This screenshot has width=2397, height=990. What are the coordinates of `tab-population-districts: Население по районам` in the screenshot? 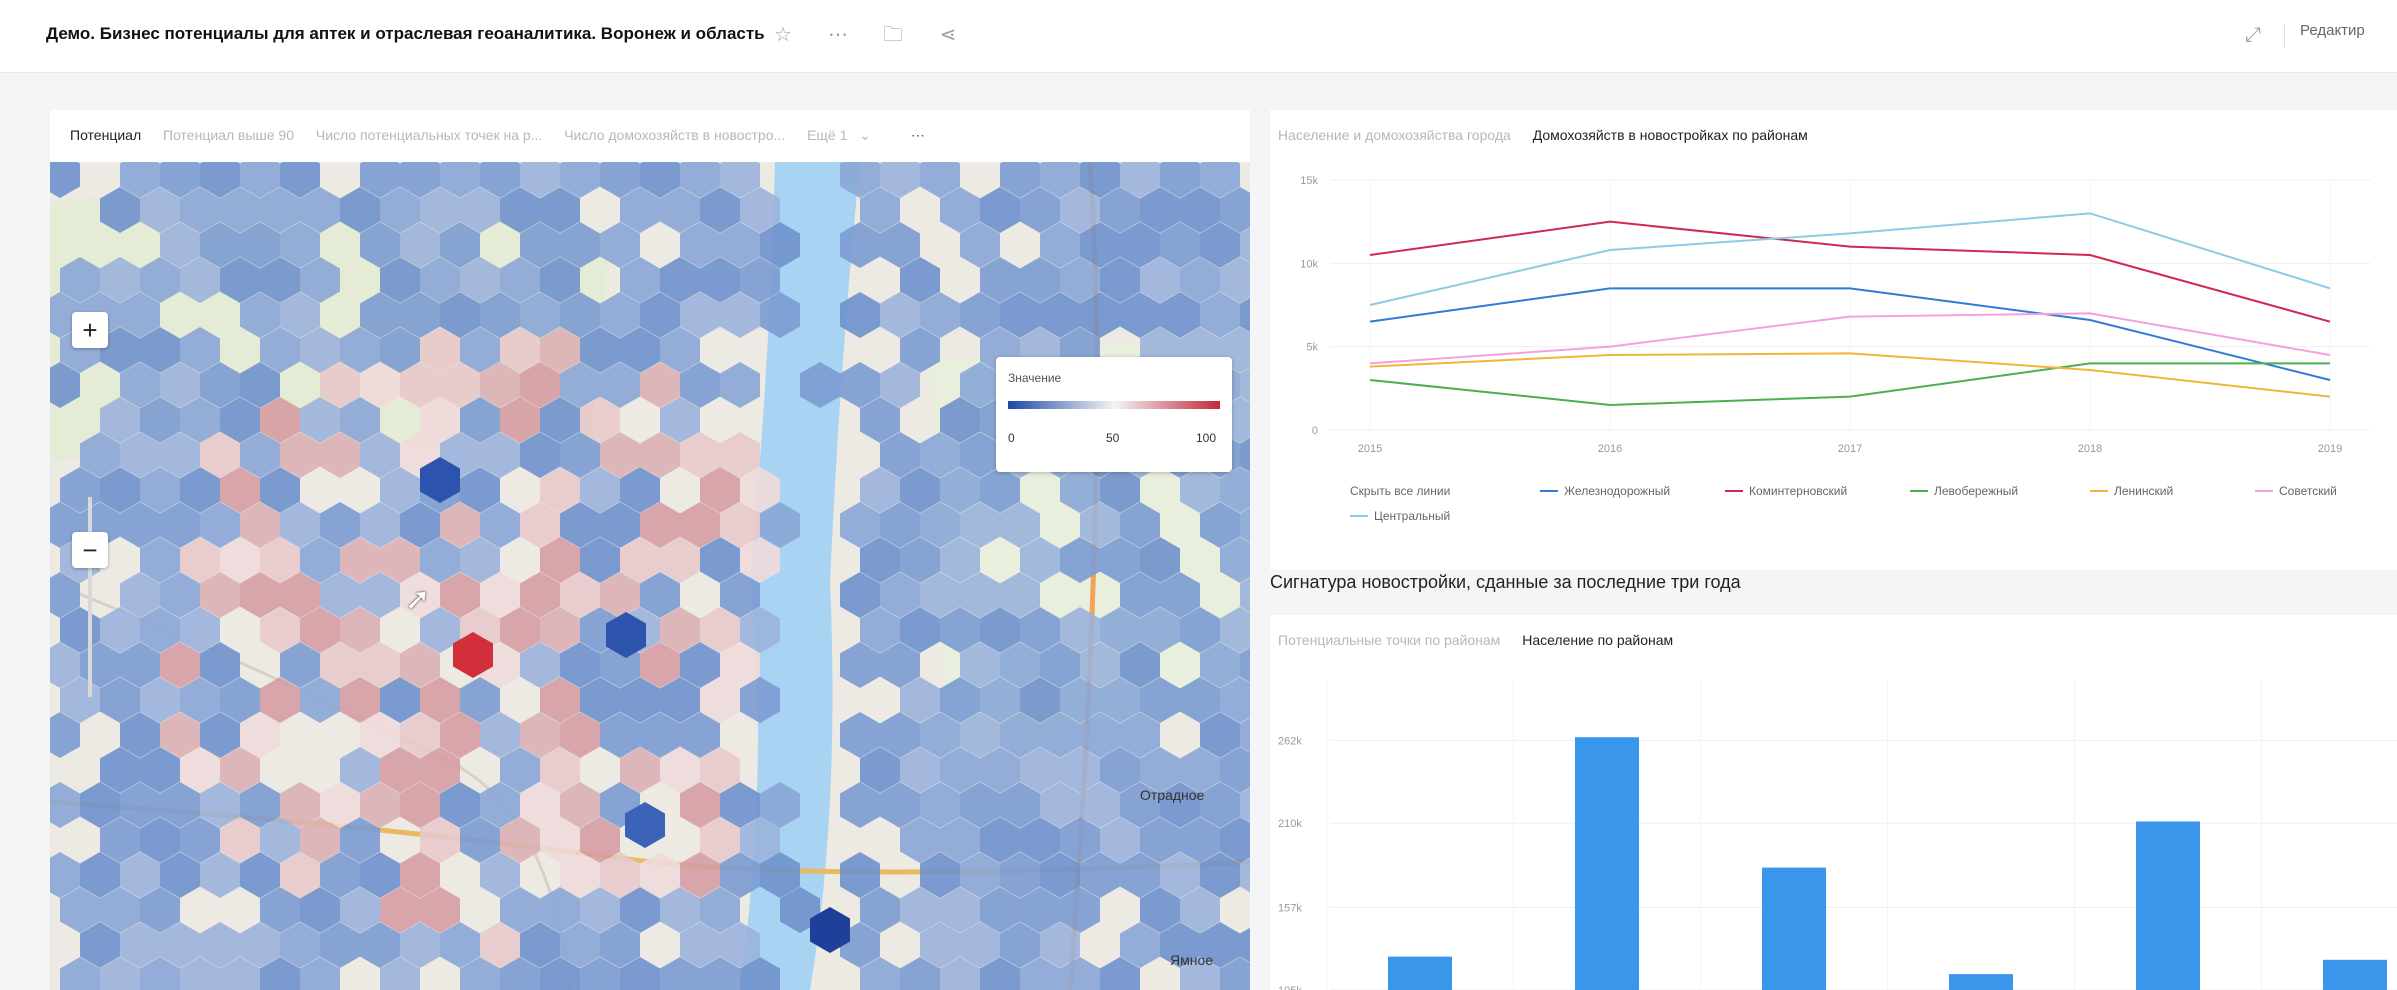 It's located at (1597, 640).